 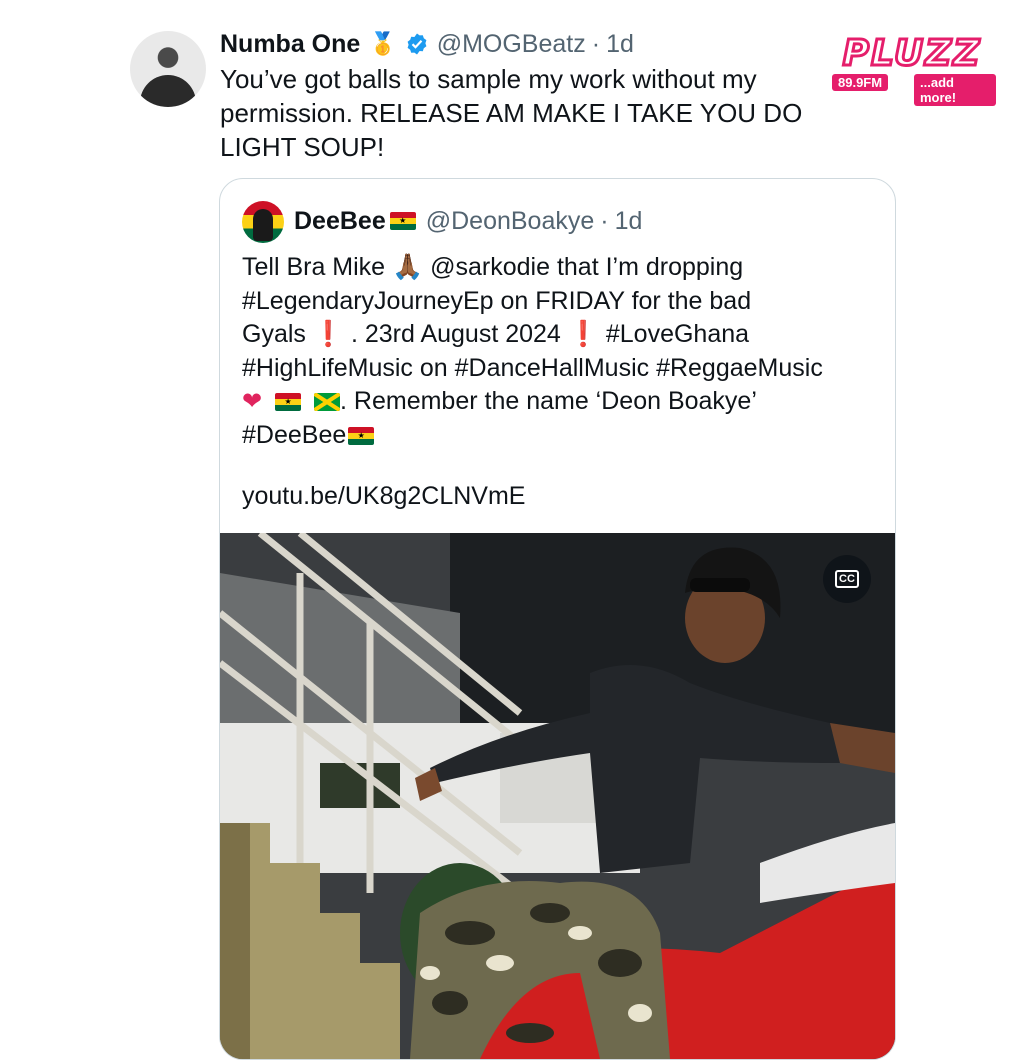 What do you see at coordinates (629, 221) in the screenshot?
I see `quoted-timestamp: 1d` at bounding box center [629, 221].